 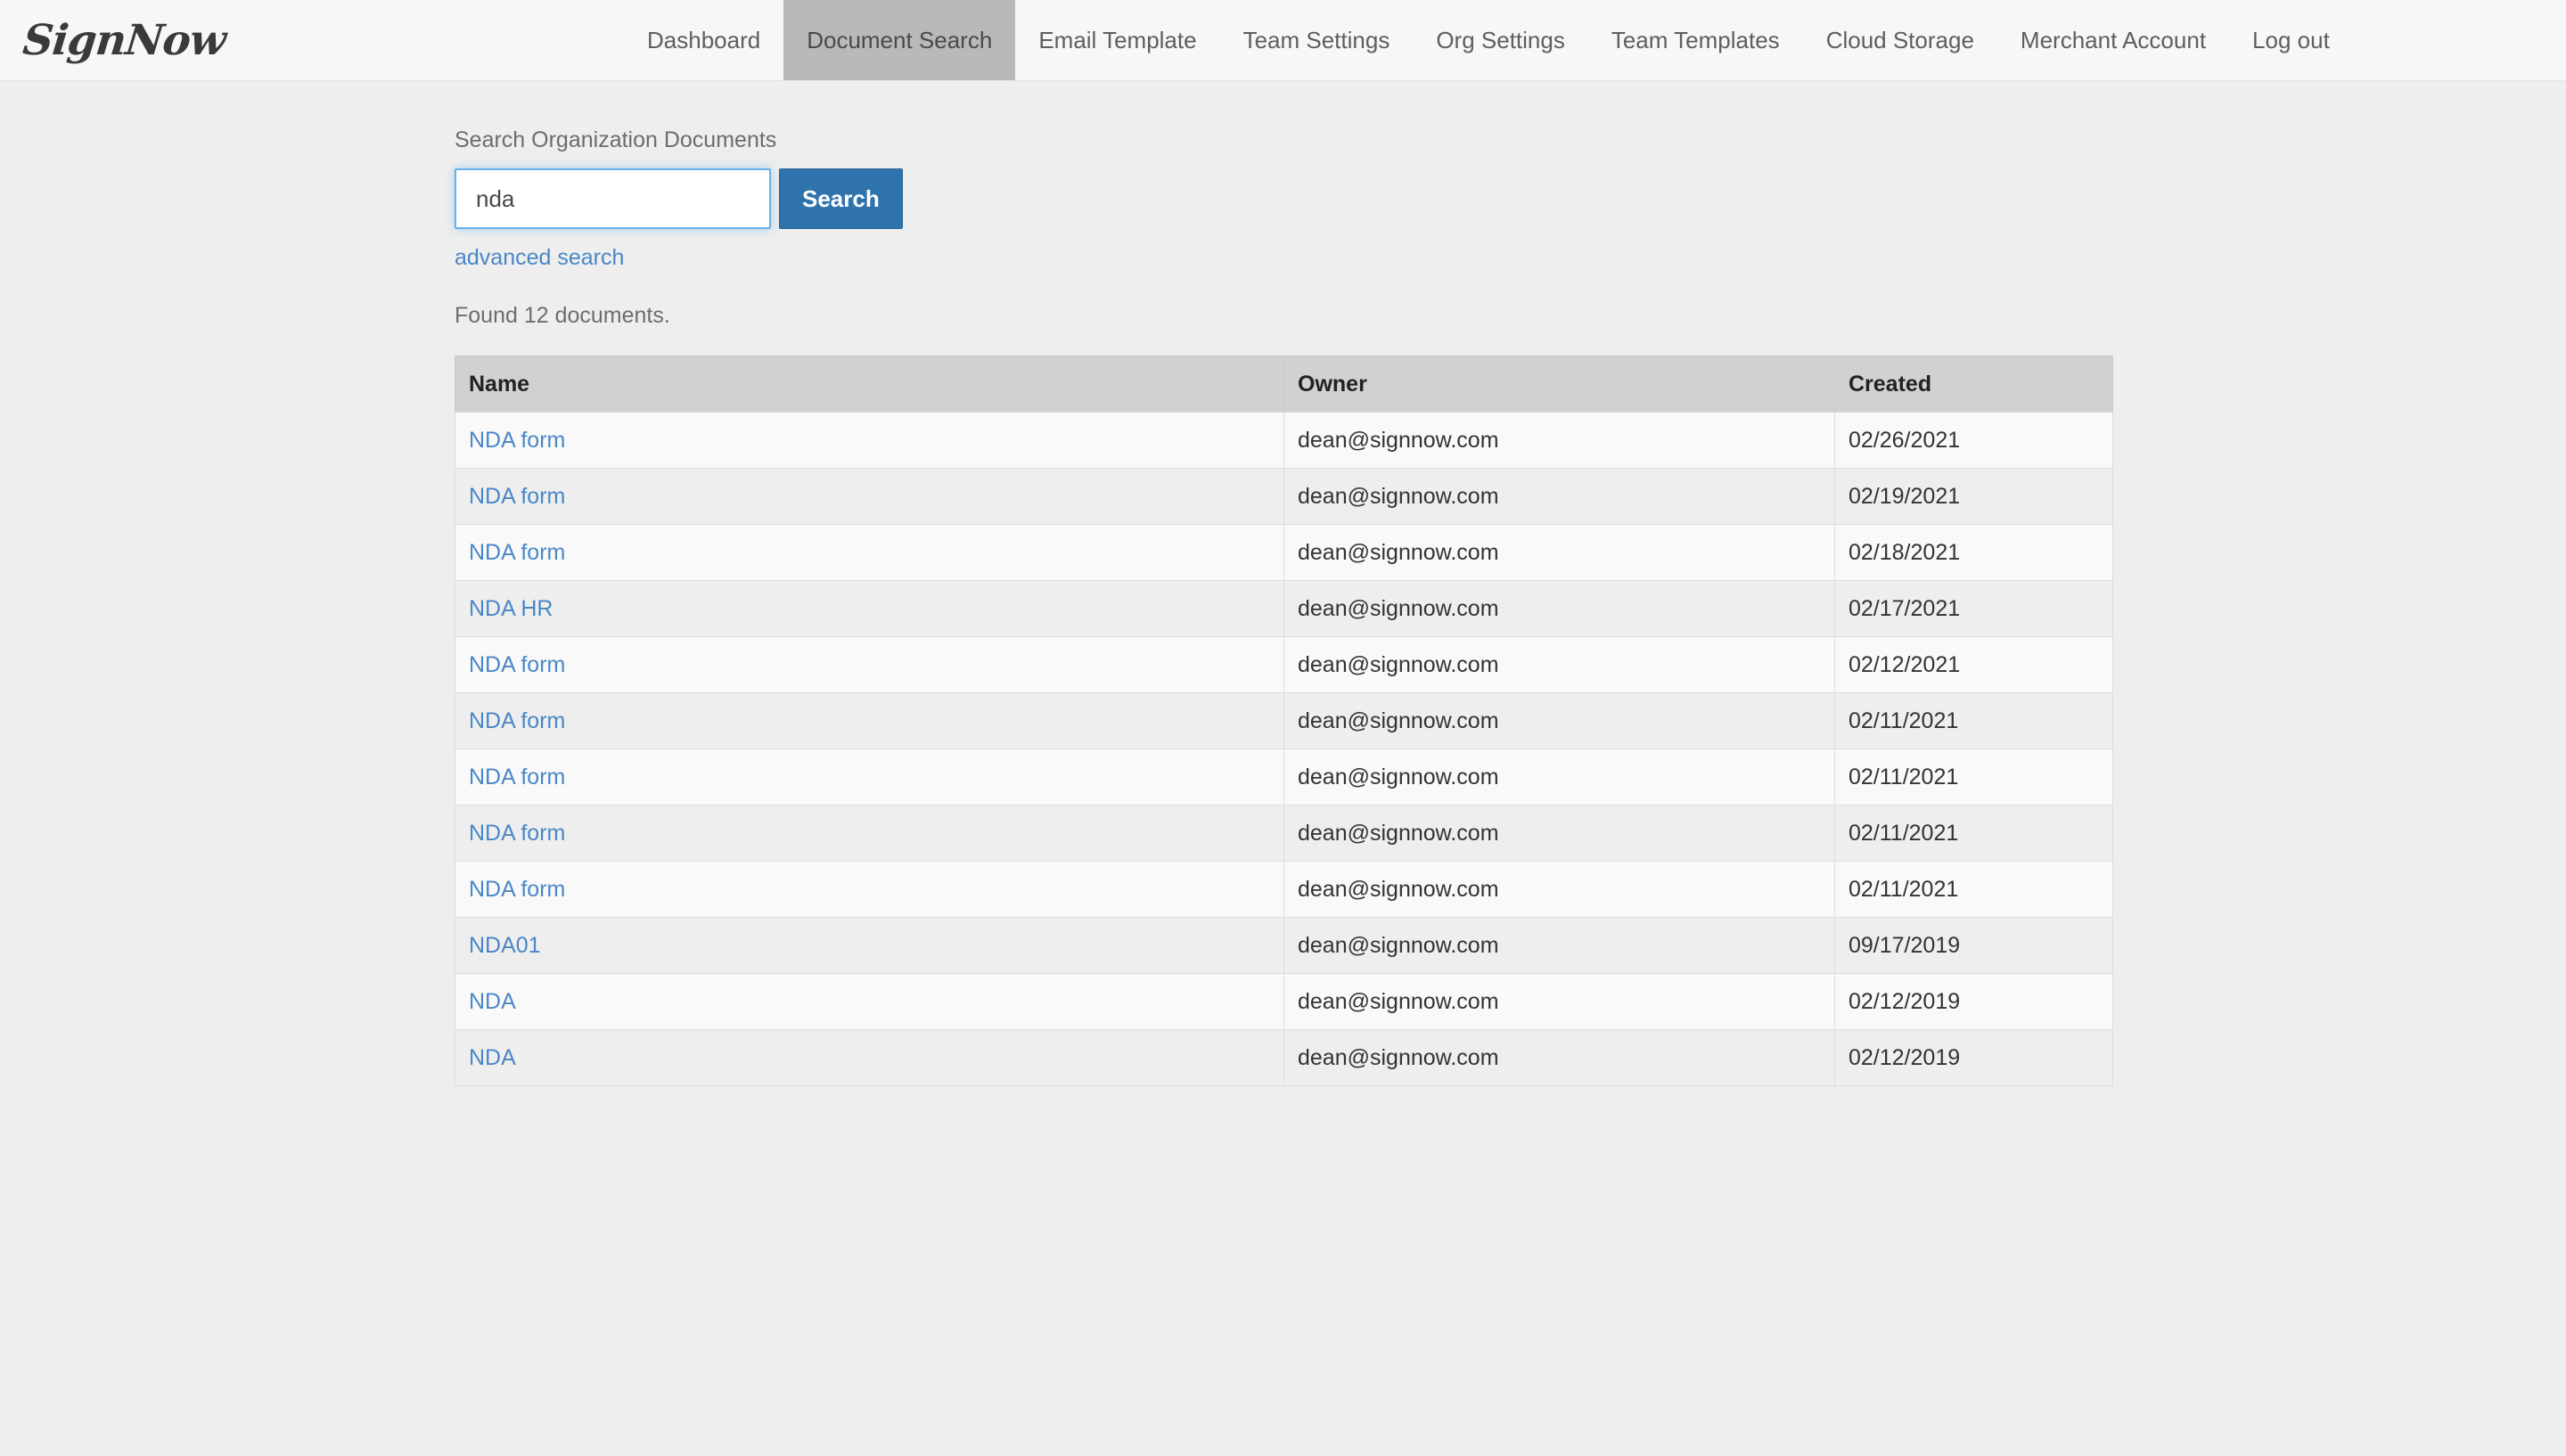 I want to click on table-row: NDA form dean@signnow.com 02/12/2021, so click(x=1284, y=664).